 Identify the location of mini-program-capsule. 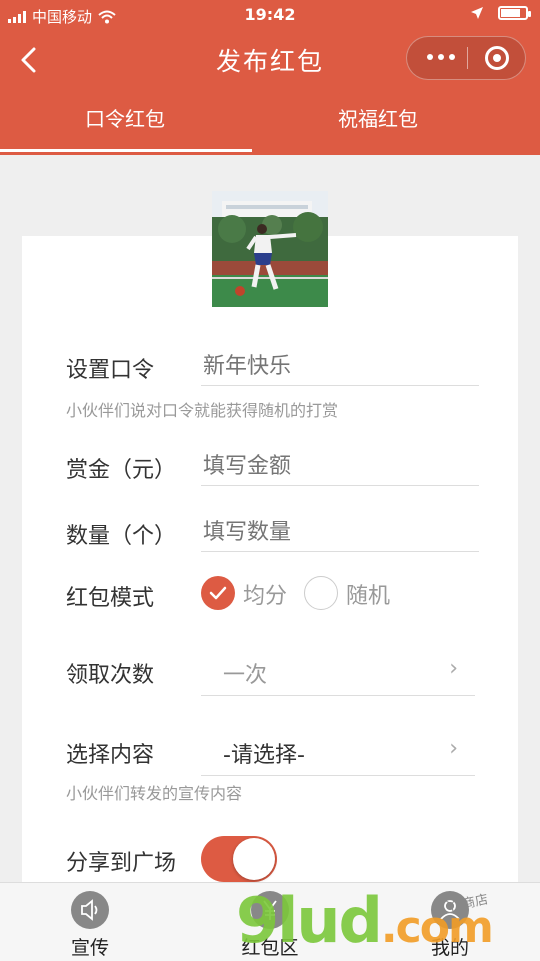
(466, 58).